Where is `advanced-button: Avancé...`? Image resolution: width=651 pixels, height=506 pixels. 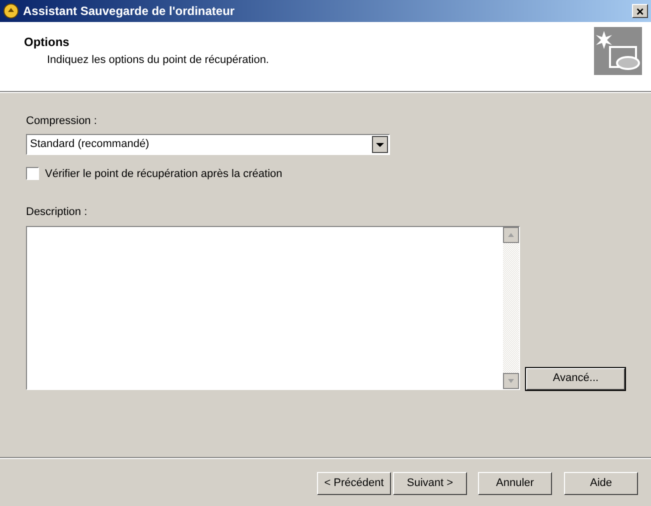
advanced-button: Avancé... is located at coordinates (575, 379).